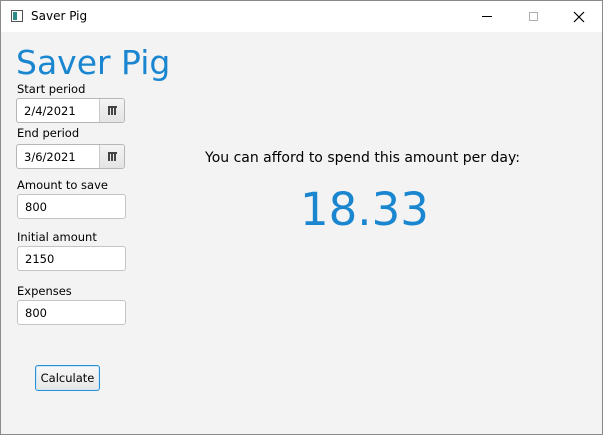 This screenshot has width=603, height=435. What do you see at coordinates (62, 185) in the screenshot?
I see `amount-to-save-label: Amount to save` at bounding box center [62, 185].